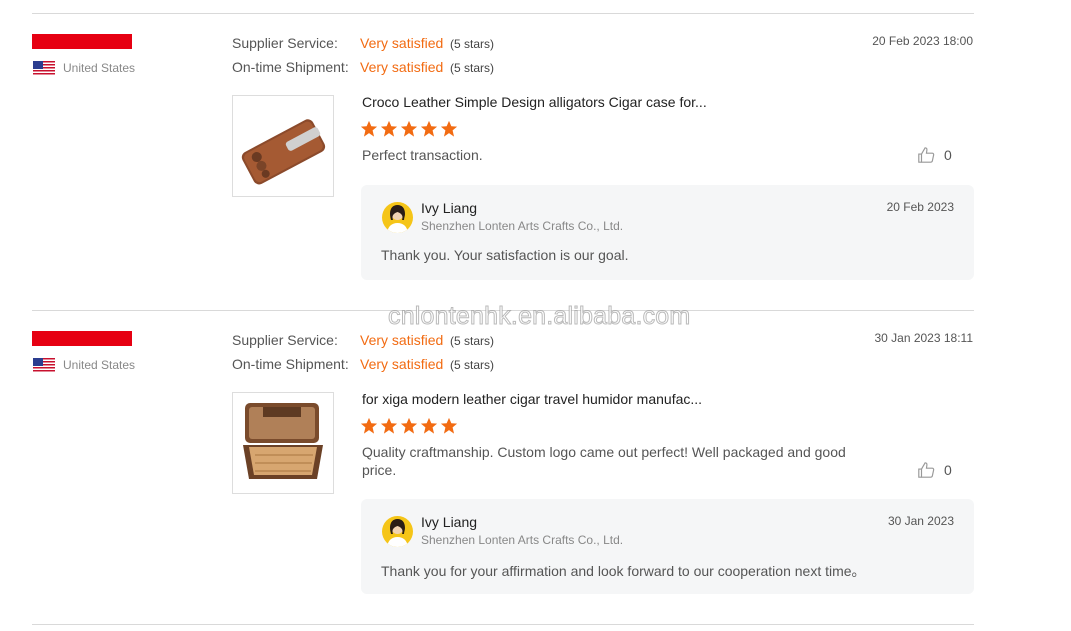 The image size is (1071, 631). Describe the element at coordinates (539, 316) in the screenshot. I see `store-watermark: cnlontenhk.en.alibaba.com` at that location.